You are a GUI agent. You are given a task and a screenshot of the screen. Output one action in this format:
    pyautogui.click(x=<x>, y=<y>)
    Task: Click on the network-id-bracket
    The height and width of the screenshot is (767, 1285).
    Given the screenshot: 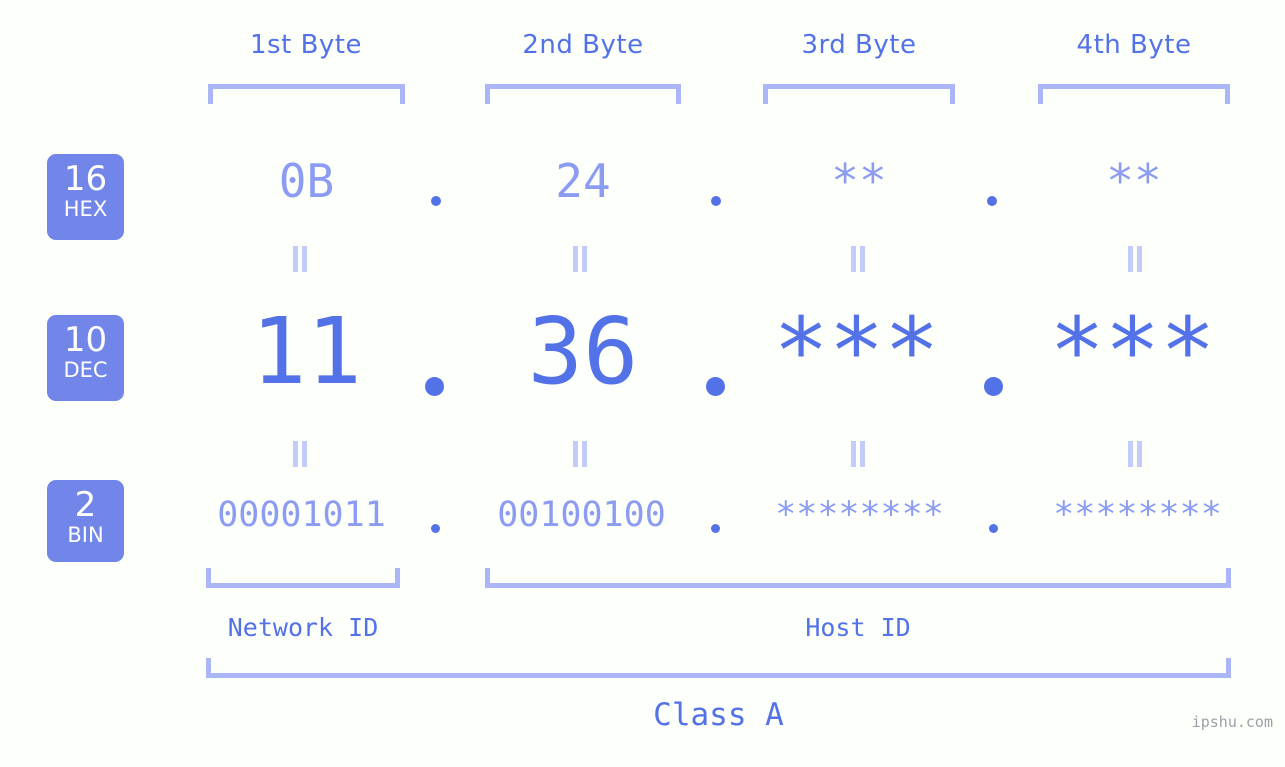 What is the action you would take?
    pyautogui.click(x=303, y=578)
    